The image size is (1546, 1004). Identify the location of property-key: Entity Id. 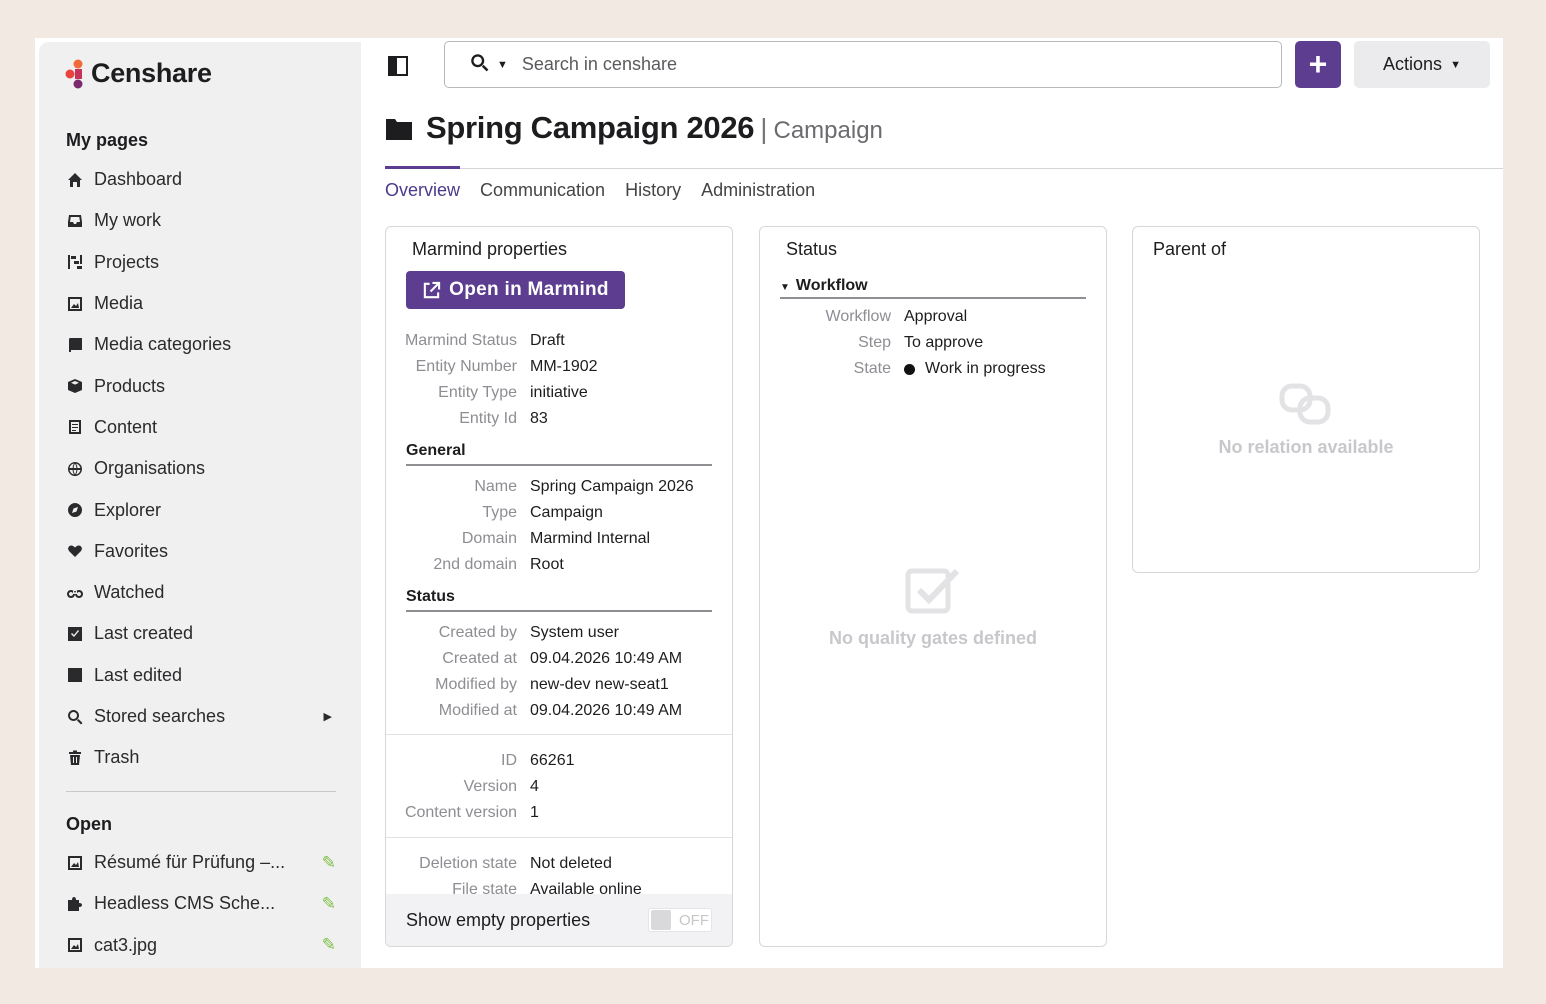
(488, 418).